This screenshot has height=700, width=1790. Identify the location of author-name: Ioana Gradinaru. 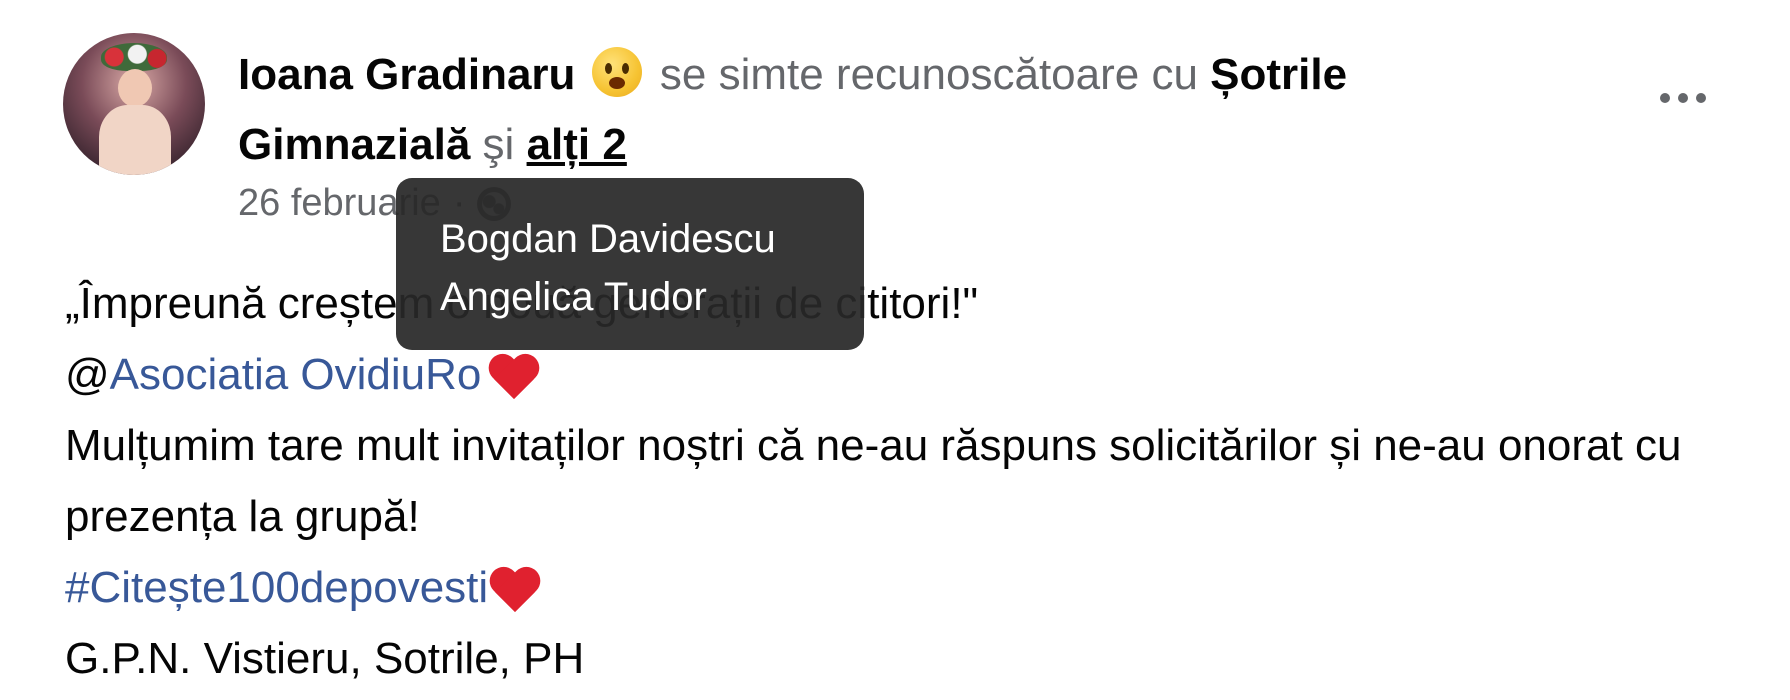
(406, 74).